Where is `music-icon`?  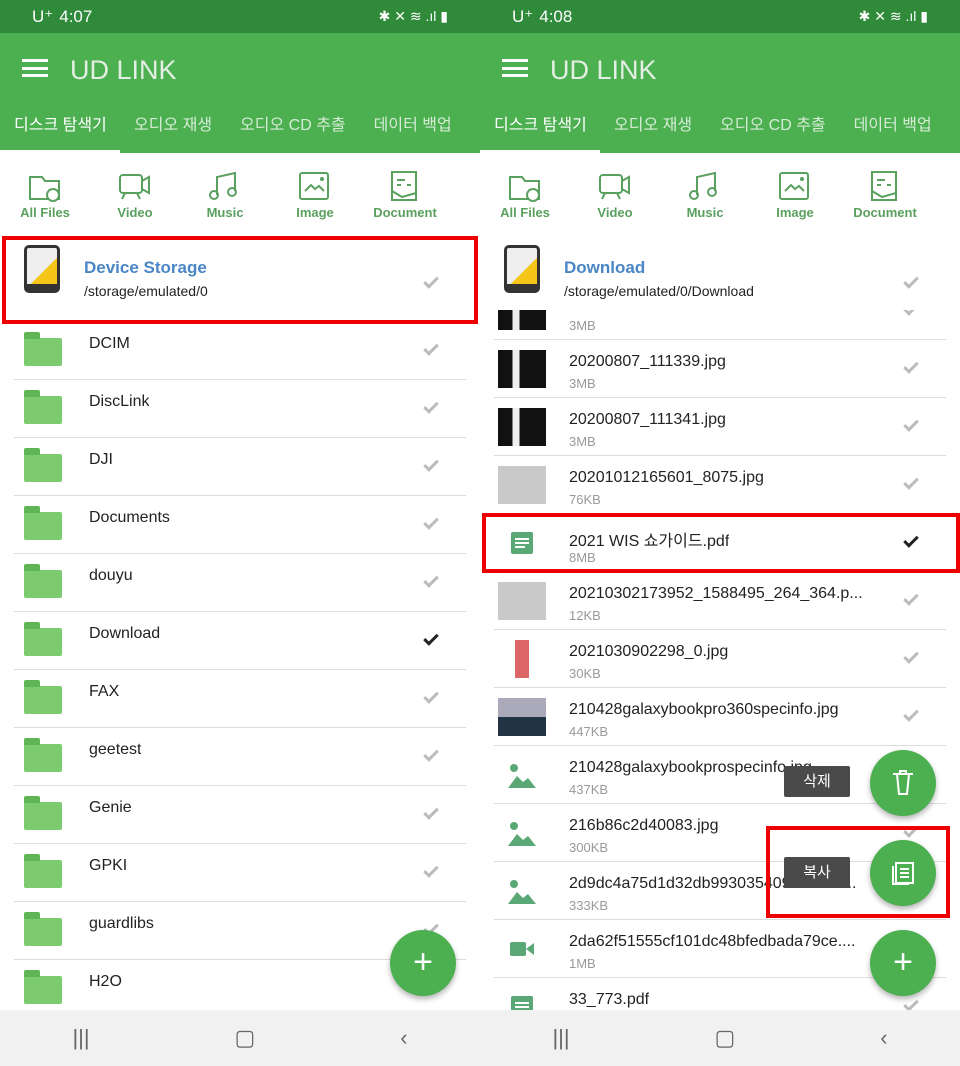
music-icon is located at coordinates (705, 186).